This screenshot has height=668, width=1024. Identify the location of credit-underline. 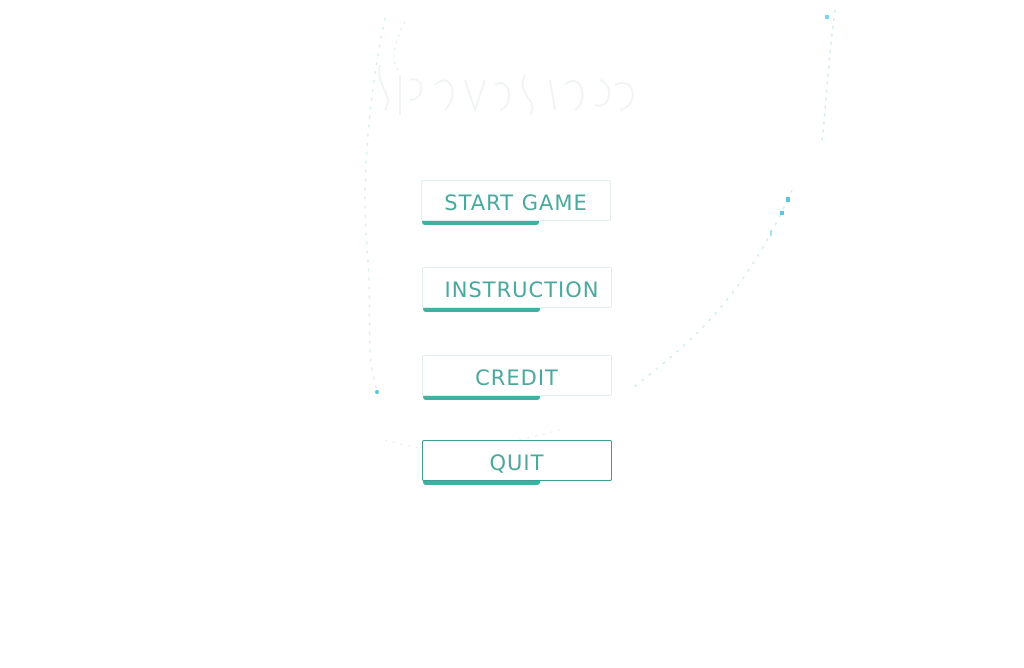
(481, 398).